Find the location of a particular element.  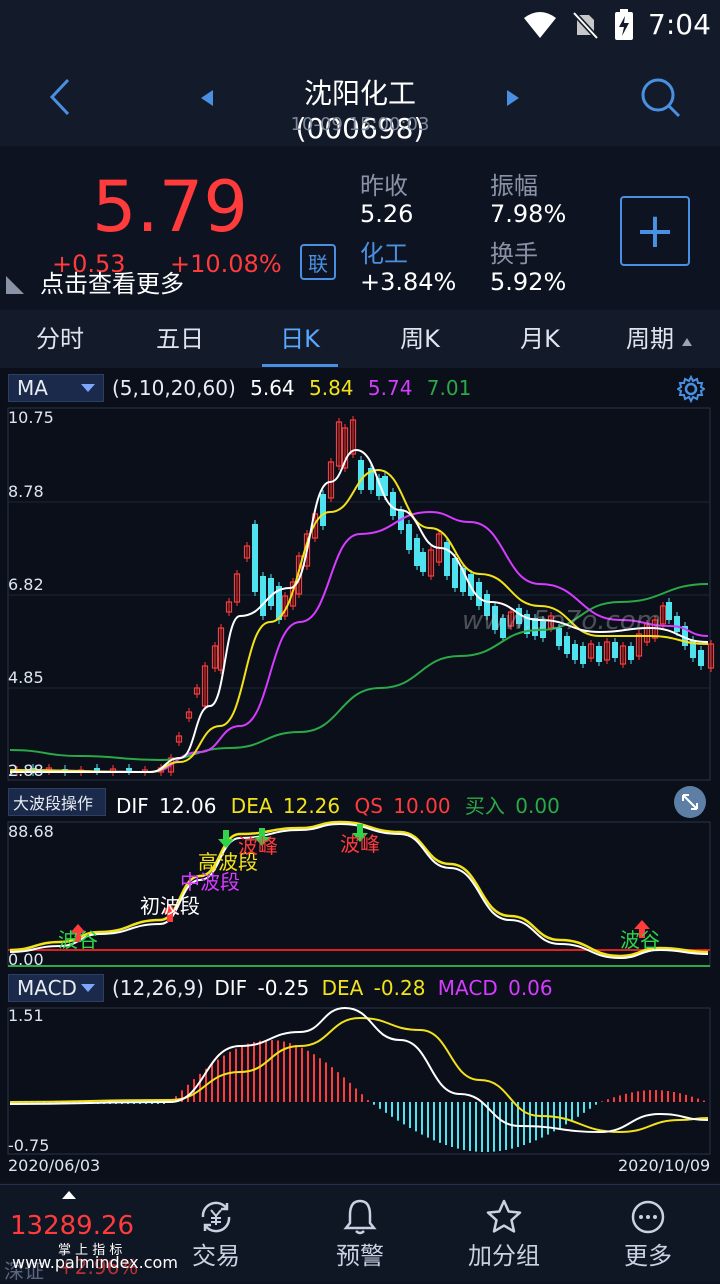

nav-more: 更多 is located at coordinates (648, 1233).